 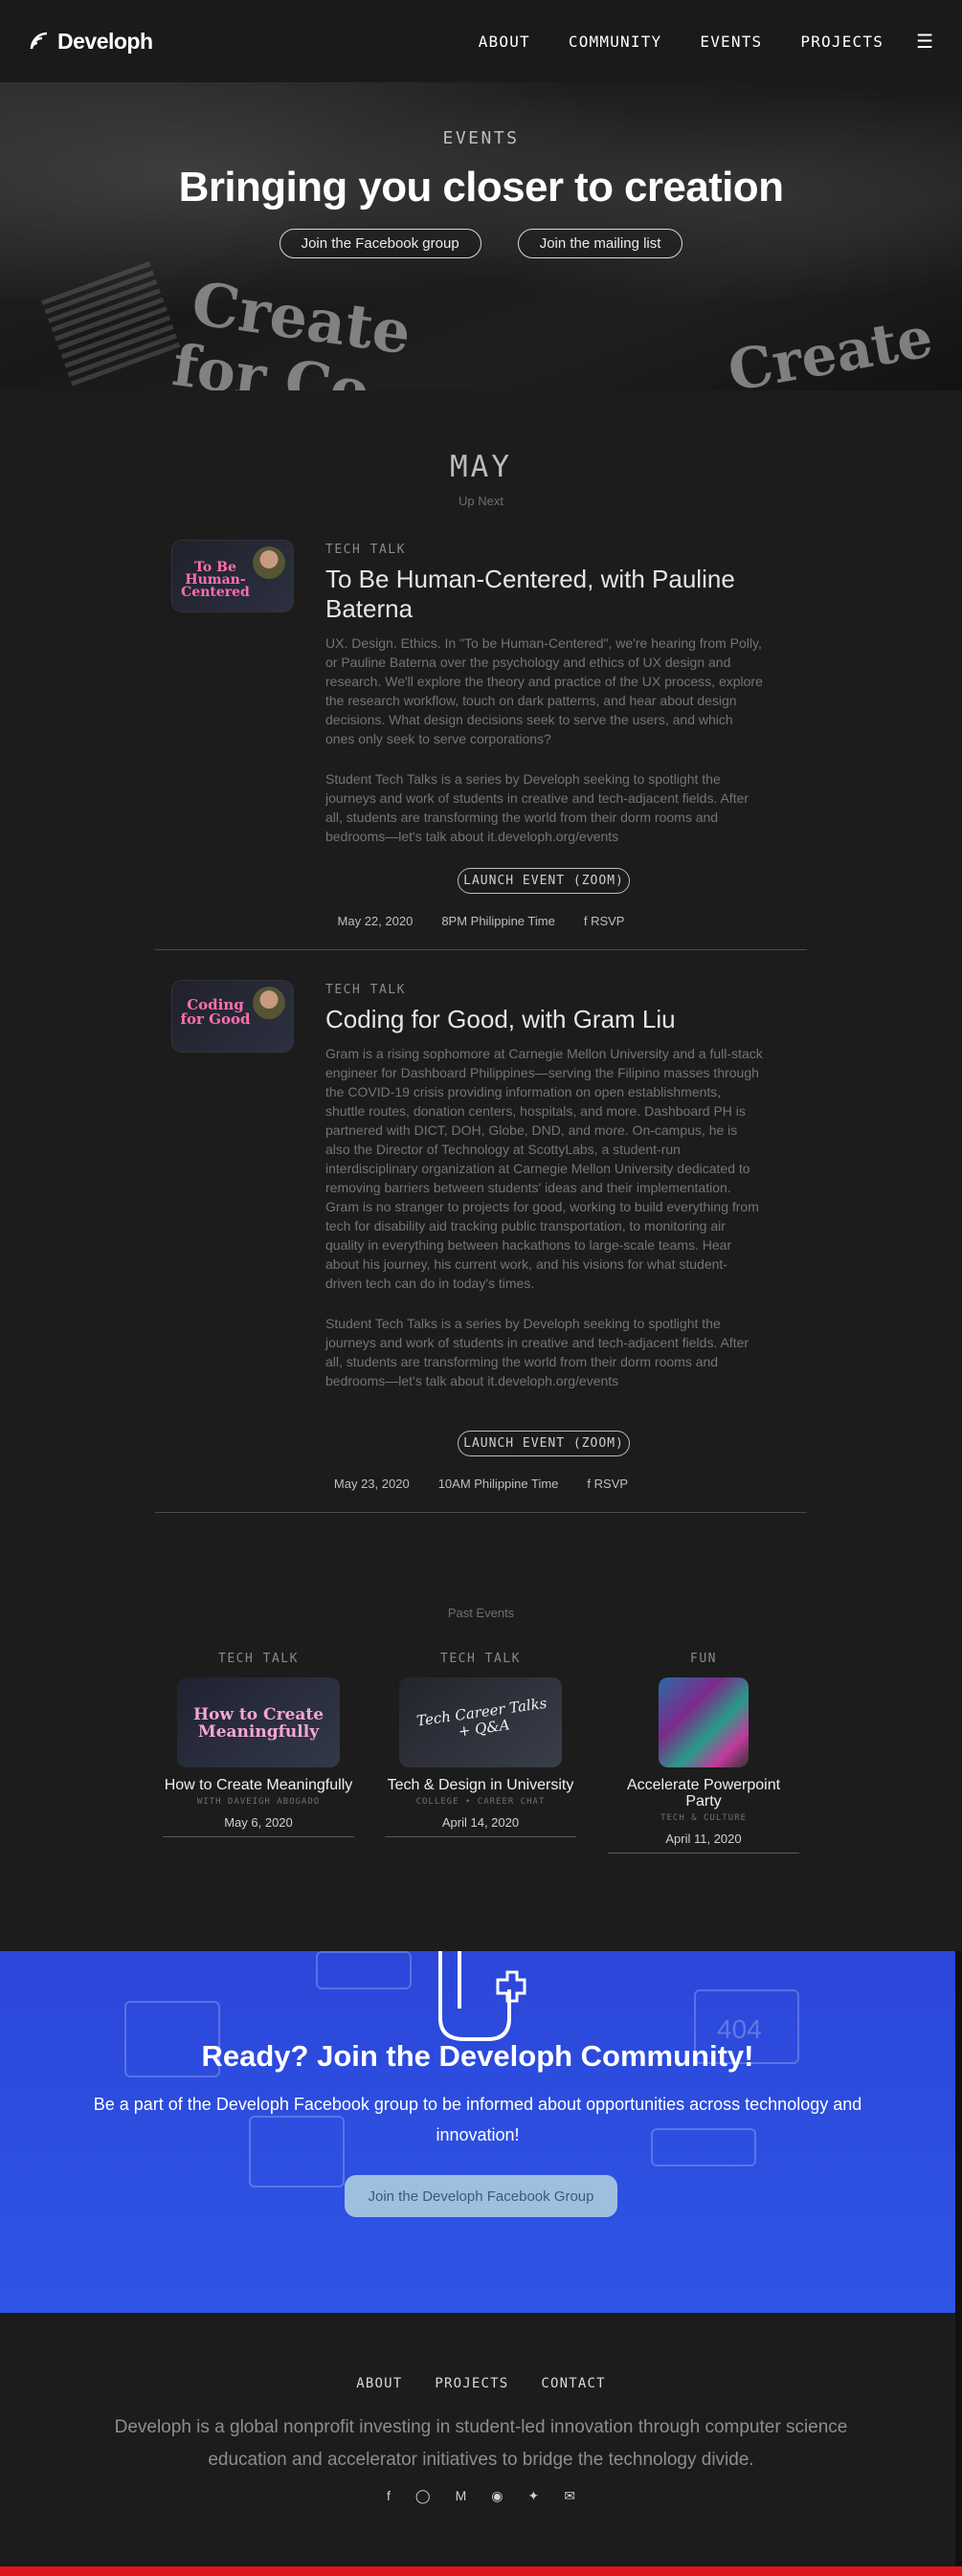 I want to click on brand-logo: Developh, so click(x=91, y=42).